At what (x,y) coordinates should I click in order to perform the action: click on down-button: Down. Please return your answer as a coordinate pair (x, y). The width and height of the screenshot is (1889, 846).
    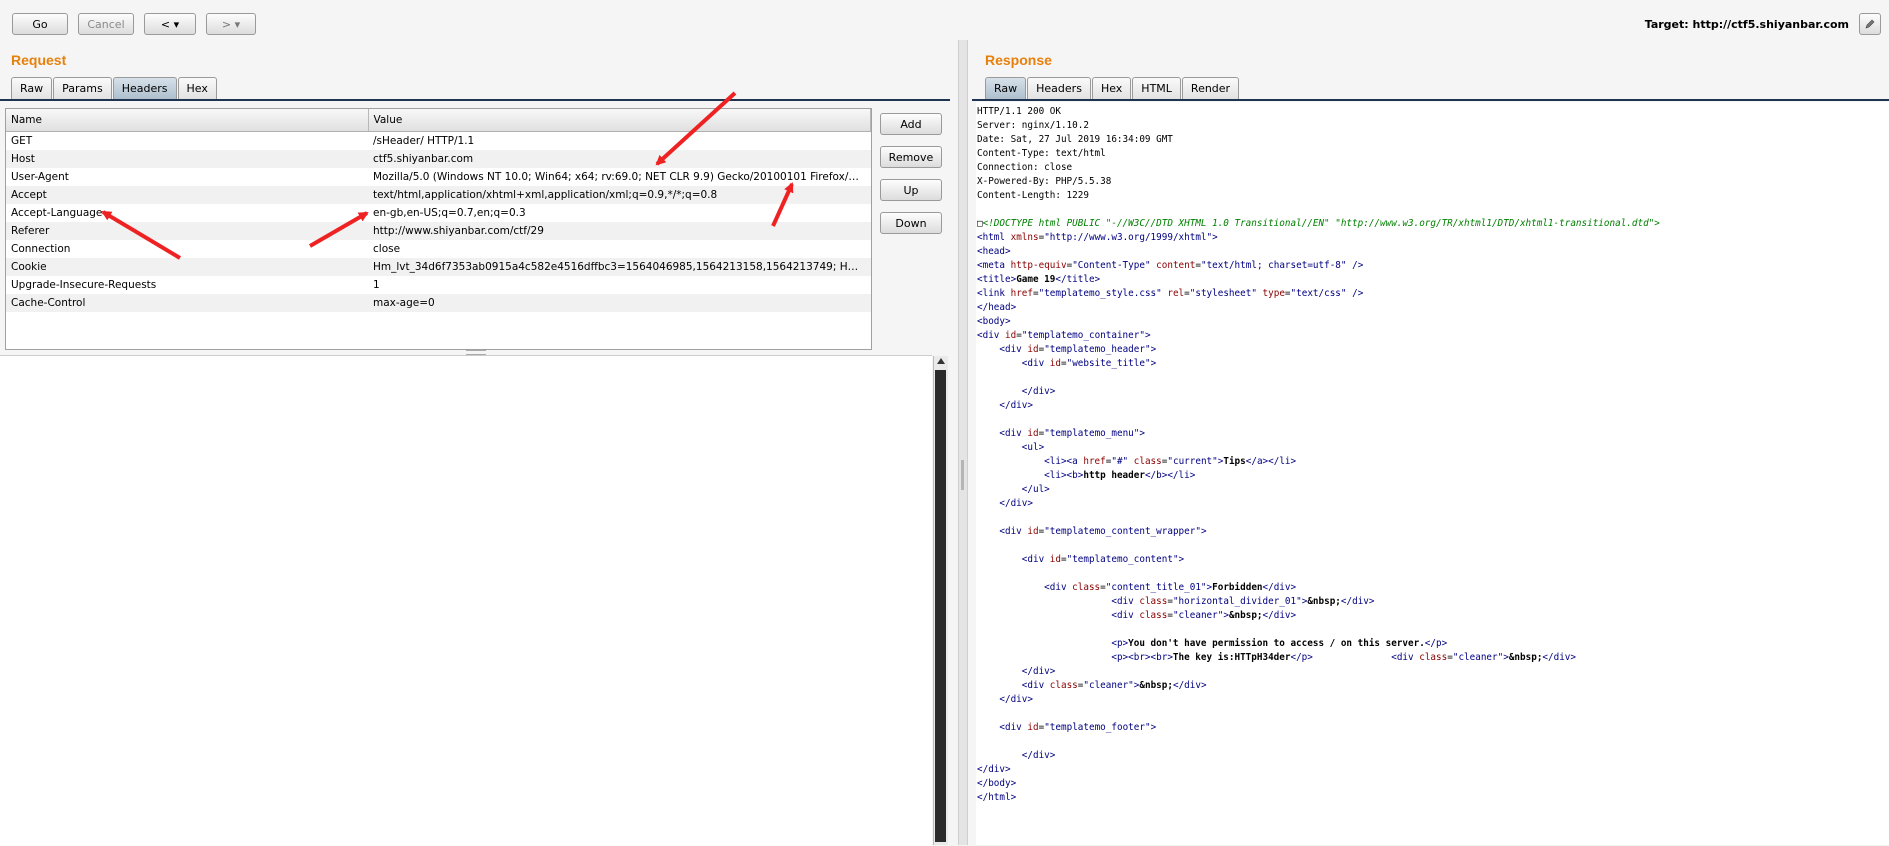
    Looking at the image, I should click on (911, 223).